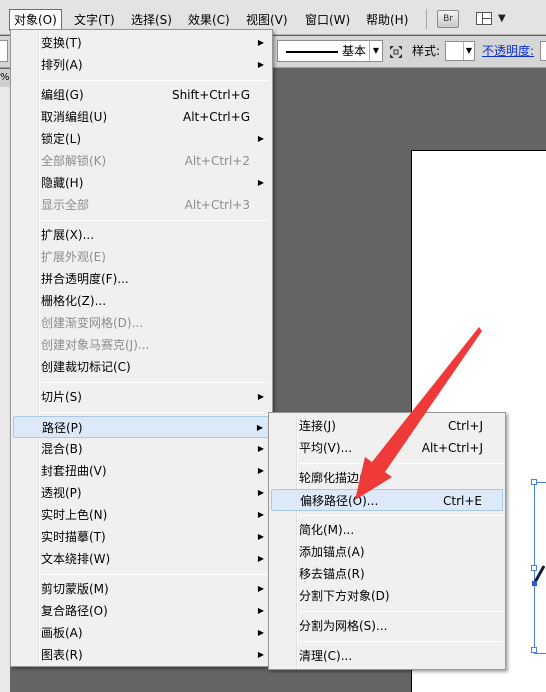 The image size is (546, 692). I want to click on menu-item-artboards: 画板(A) ▶, so click(141, 633).